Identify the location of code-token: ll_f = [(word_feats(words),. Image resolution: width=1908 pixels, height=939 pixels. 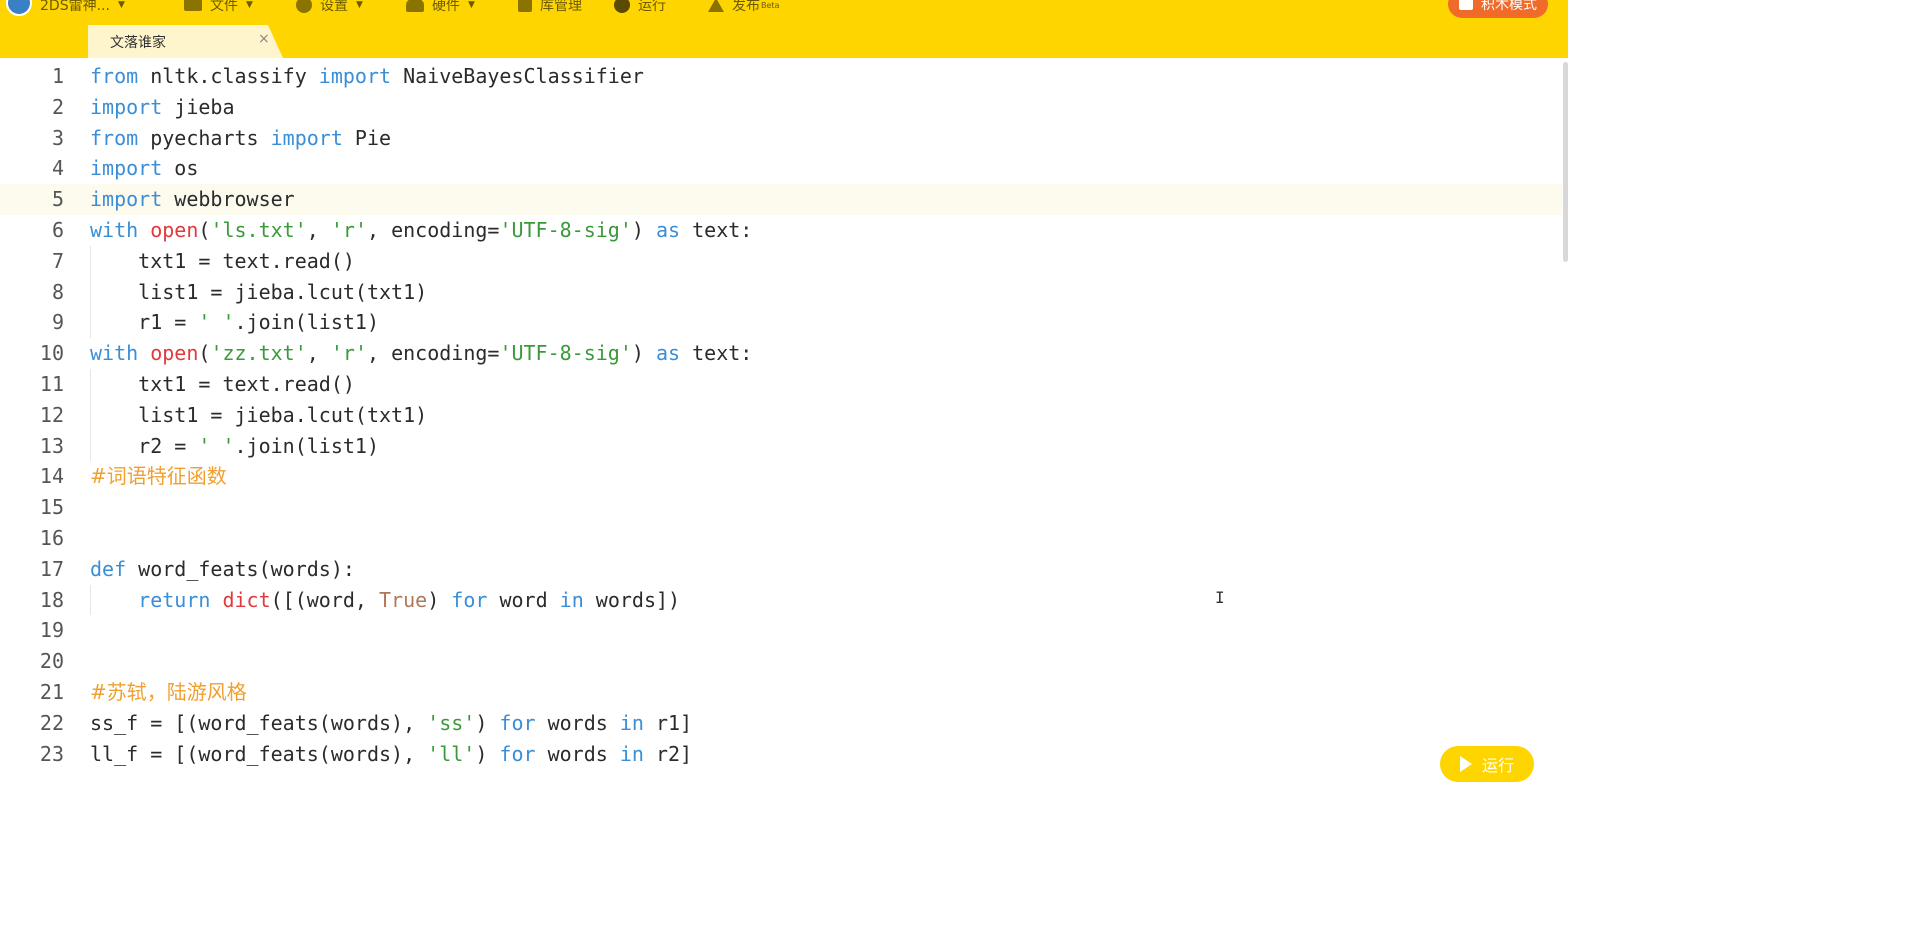
(259, 753).